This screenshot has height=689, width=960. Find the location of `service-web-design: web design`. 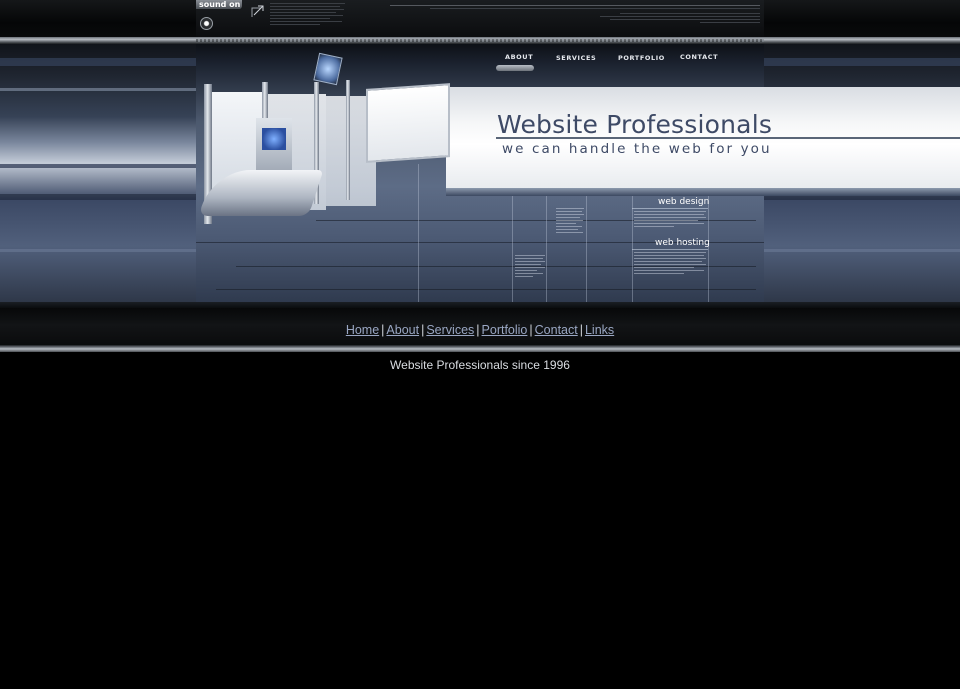

service-web-design: web design is located at coordinates (683, 202).